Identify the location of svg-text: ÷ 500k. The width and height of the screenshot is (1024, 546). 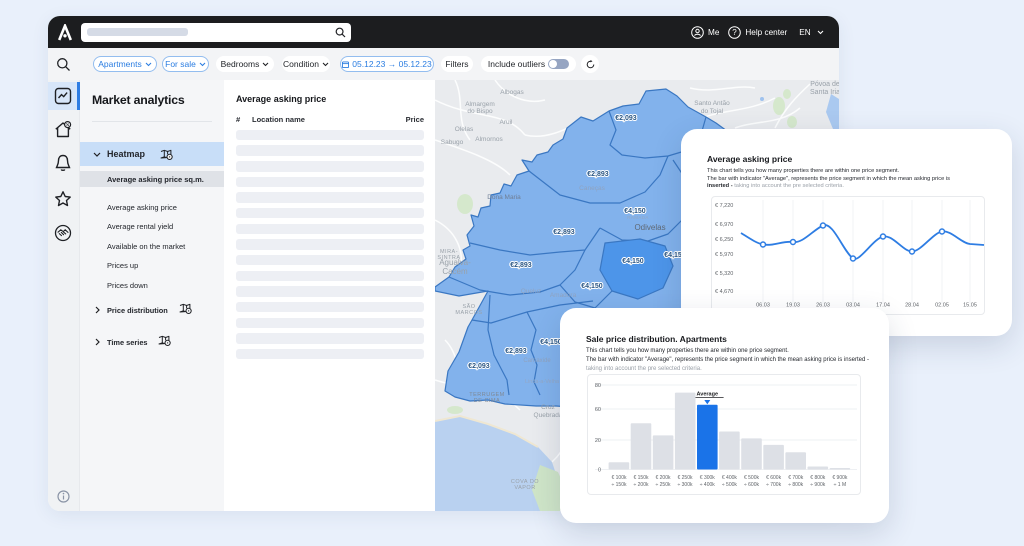
(729, 485).